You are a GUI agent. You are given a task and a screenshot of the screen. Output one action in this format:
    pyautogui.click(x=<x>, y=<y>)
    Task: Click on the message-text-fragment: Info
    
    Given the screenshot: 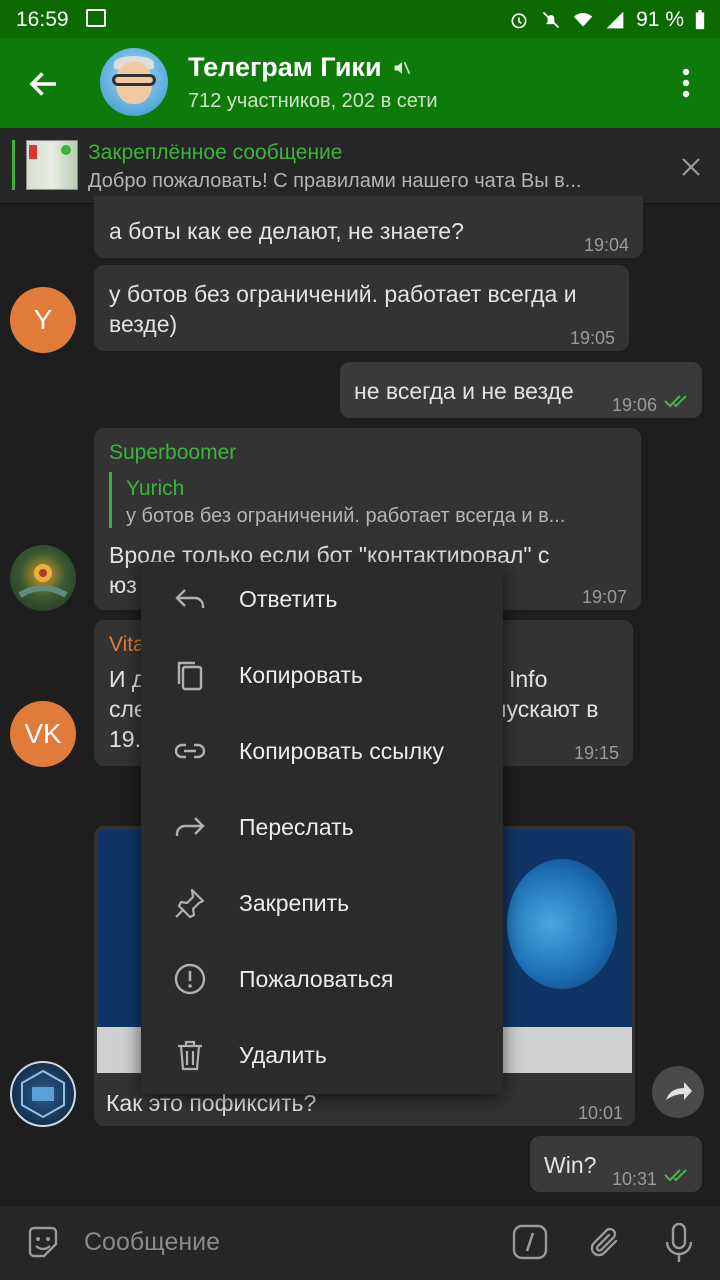 What is the action you would take?
    pyautogui.click(x=528, y=679)
    